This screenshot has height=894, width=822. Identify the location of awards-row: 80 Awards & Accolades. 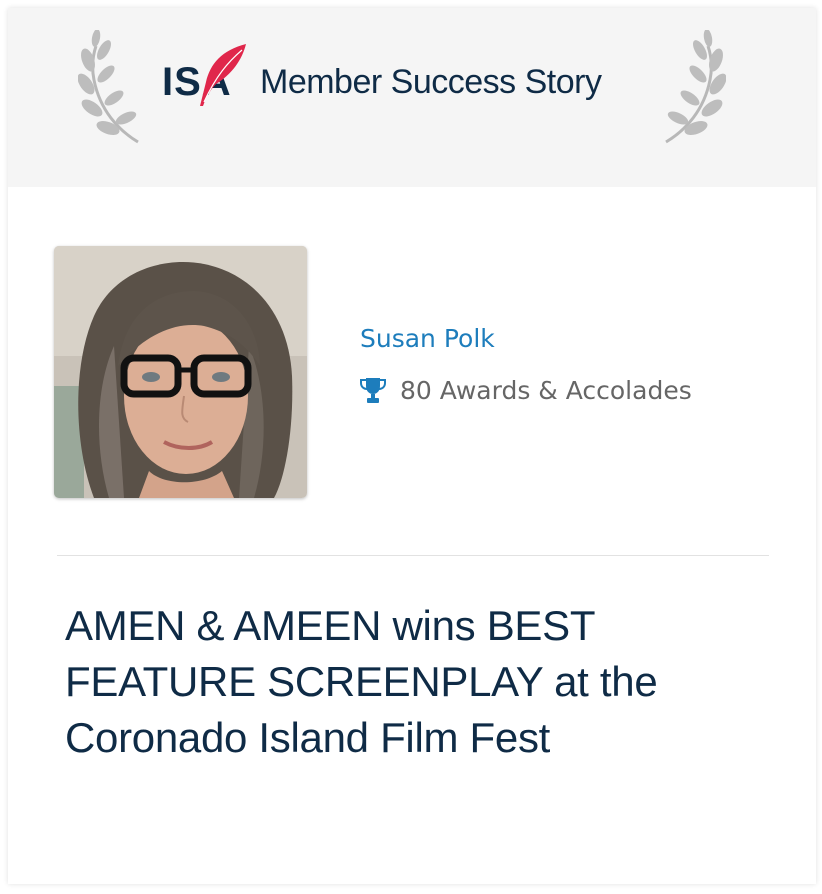
(526, 390).